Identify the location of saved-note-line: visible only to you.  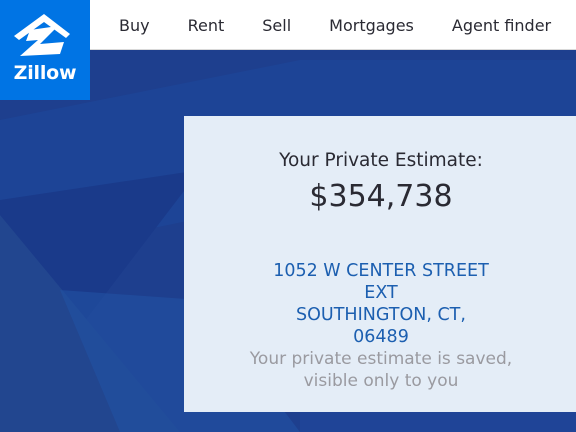
(381, 381).